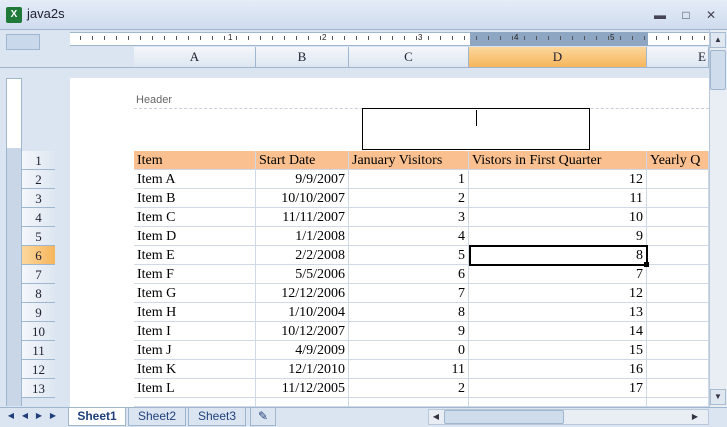 The height and width of the screenshot is (427, 727). I want to click on scroll-right-icon: ▶, so click(695, 417).